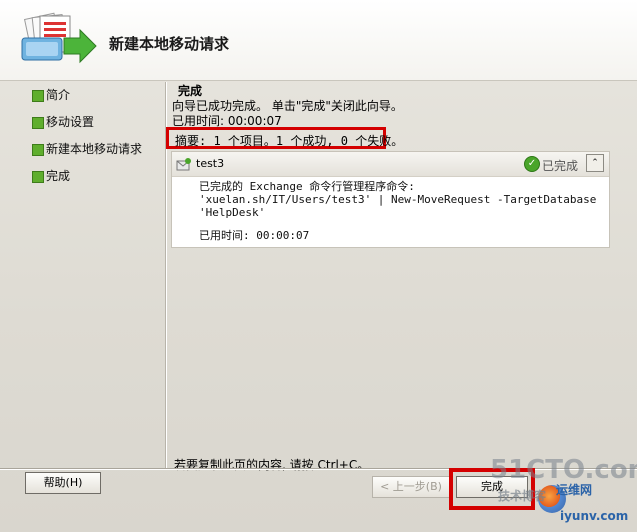 The width and height of the screenshot is (637, 532). I want to click on collapse-button: ⌃, so click(595, 163).